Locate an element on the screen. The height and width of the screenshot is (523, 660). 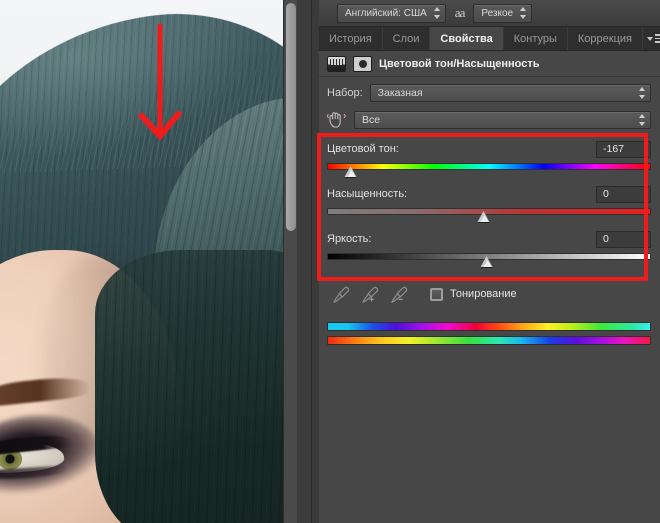
eyedropper-plus-icon is located at coordinates (370, 294).